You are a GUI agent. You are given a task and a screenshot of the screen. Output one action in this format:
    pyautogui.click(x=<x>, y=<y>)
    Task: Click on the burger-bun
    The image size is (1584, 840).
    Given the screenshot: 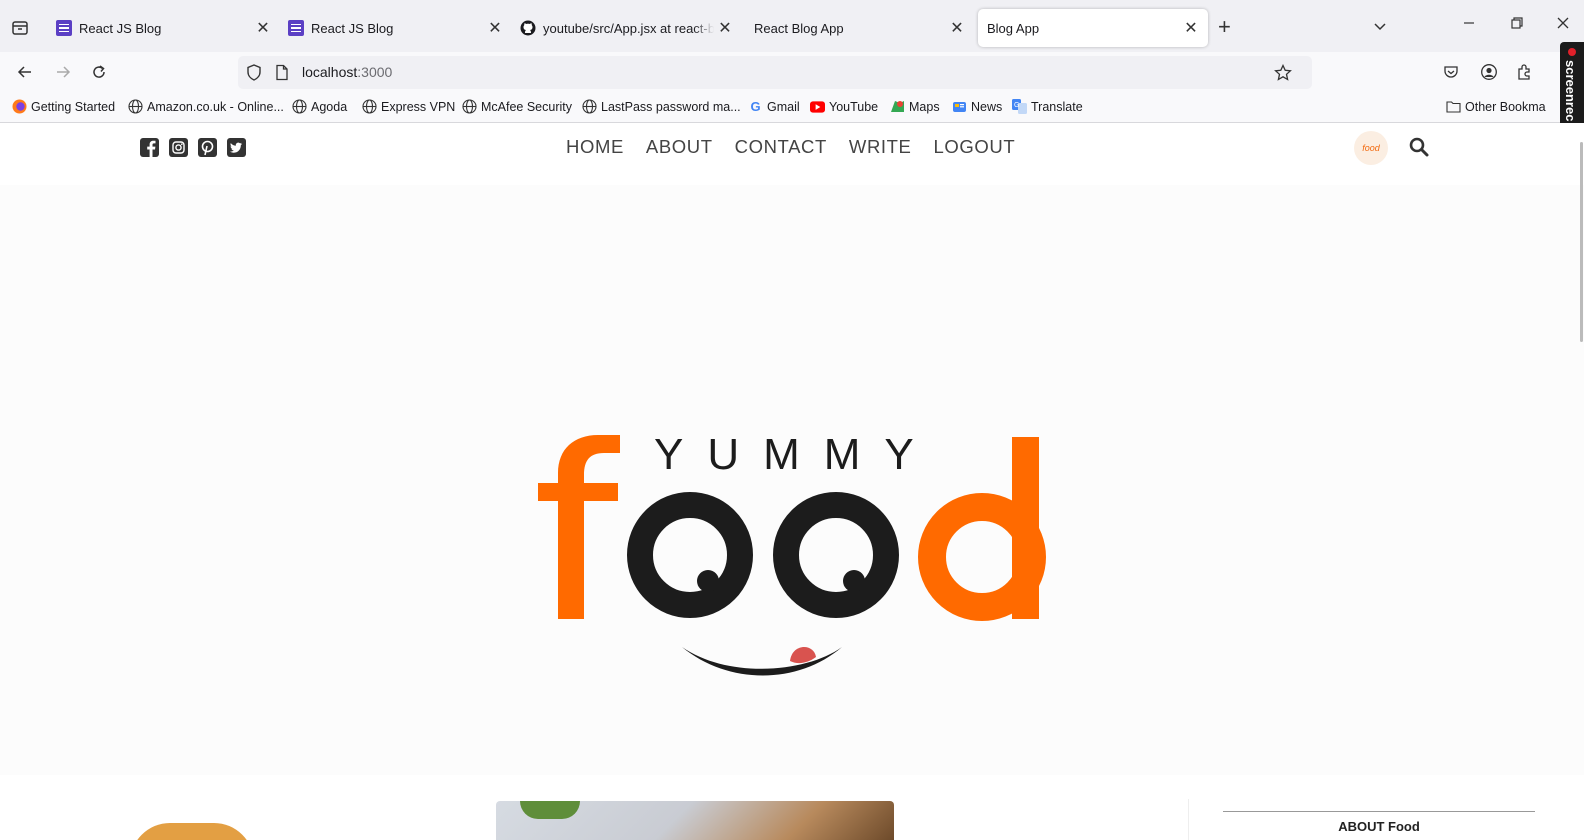 What is the action you would take?
    pyautogui.click(x=192, y=831)
    